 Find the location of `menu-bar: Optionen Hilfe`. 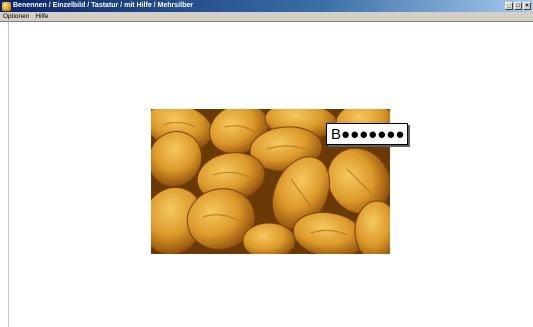

menu-bar: Optionen Hilfe is located at coordinates (266, 17).